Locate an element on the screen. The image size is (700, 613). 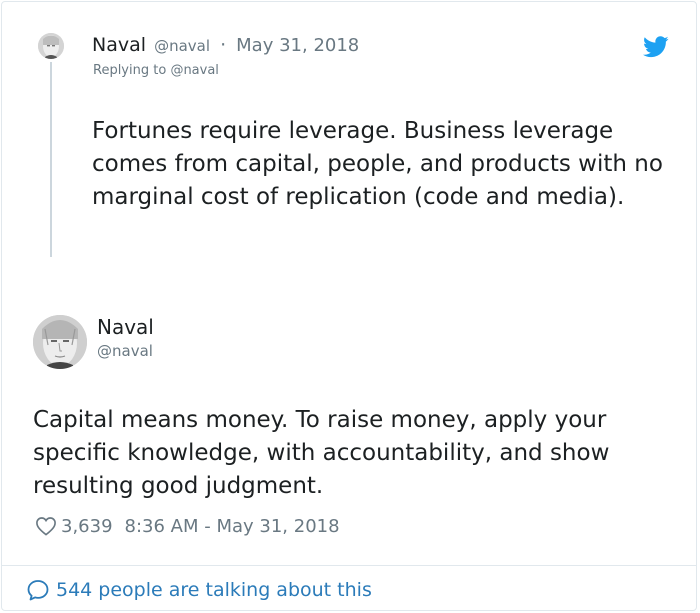
conversation-link: 544 people are talking about this is located at coordinates (199, 590).